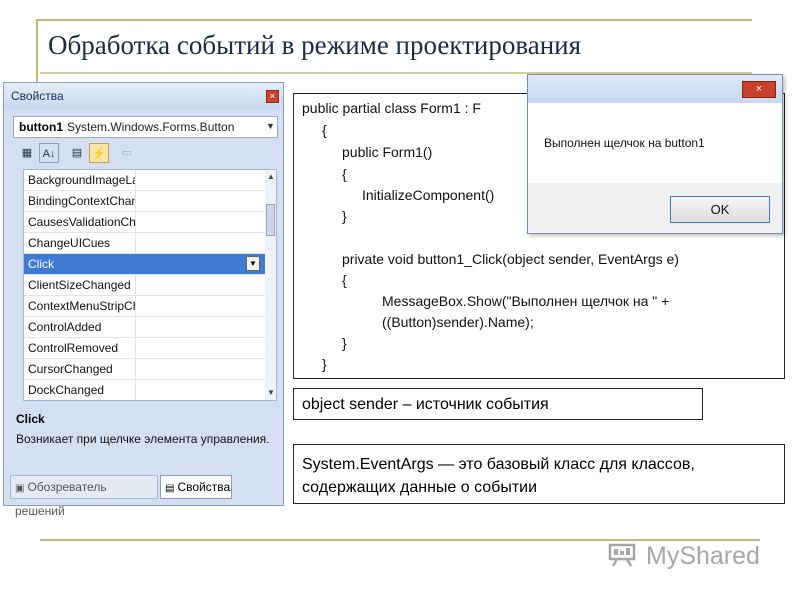 Image resolution: width=800 pixels, height=600 pixels. What do you see at coordinates (145, 154) in the screenshot?
I see `properties-toolbar: ▦ A↓ ▤ ⚡ ▭` at bounding box center [145, 154].